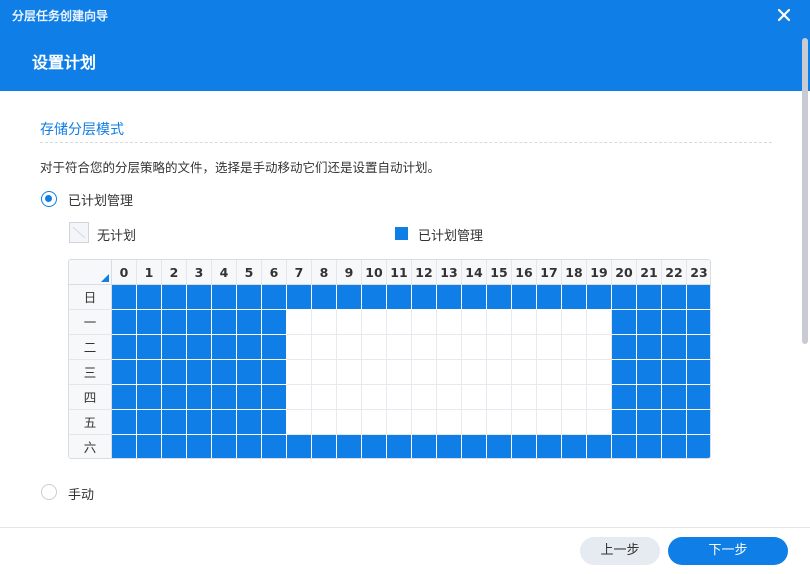  I want to click on hour-label: 14, so click(474, 272).